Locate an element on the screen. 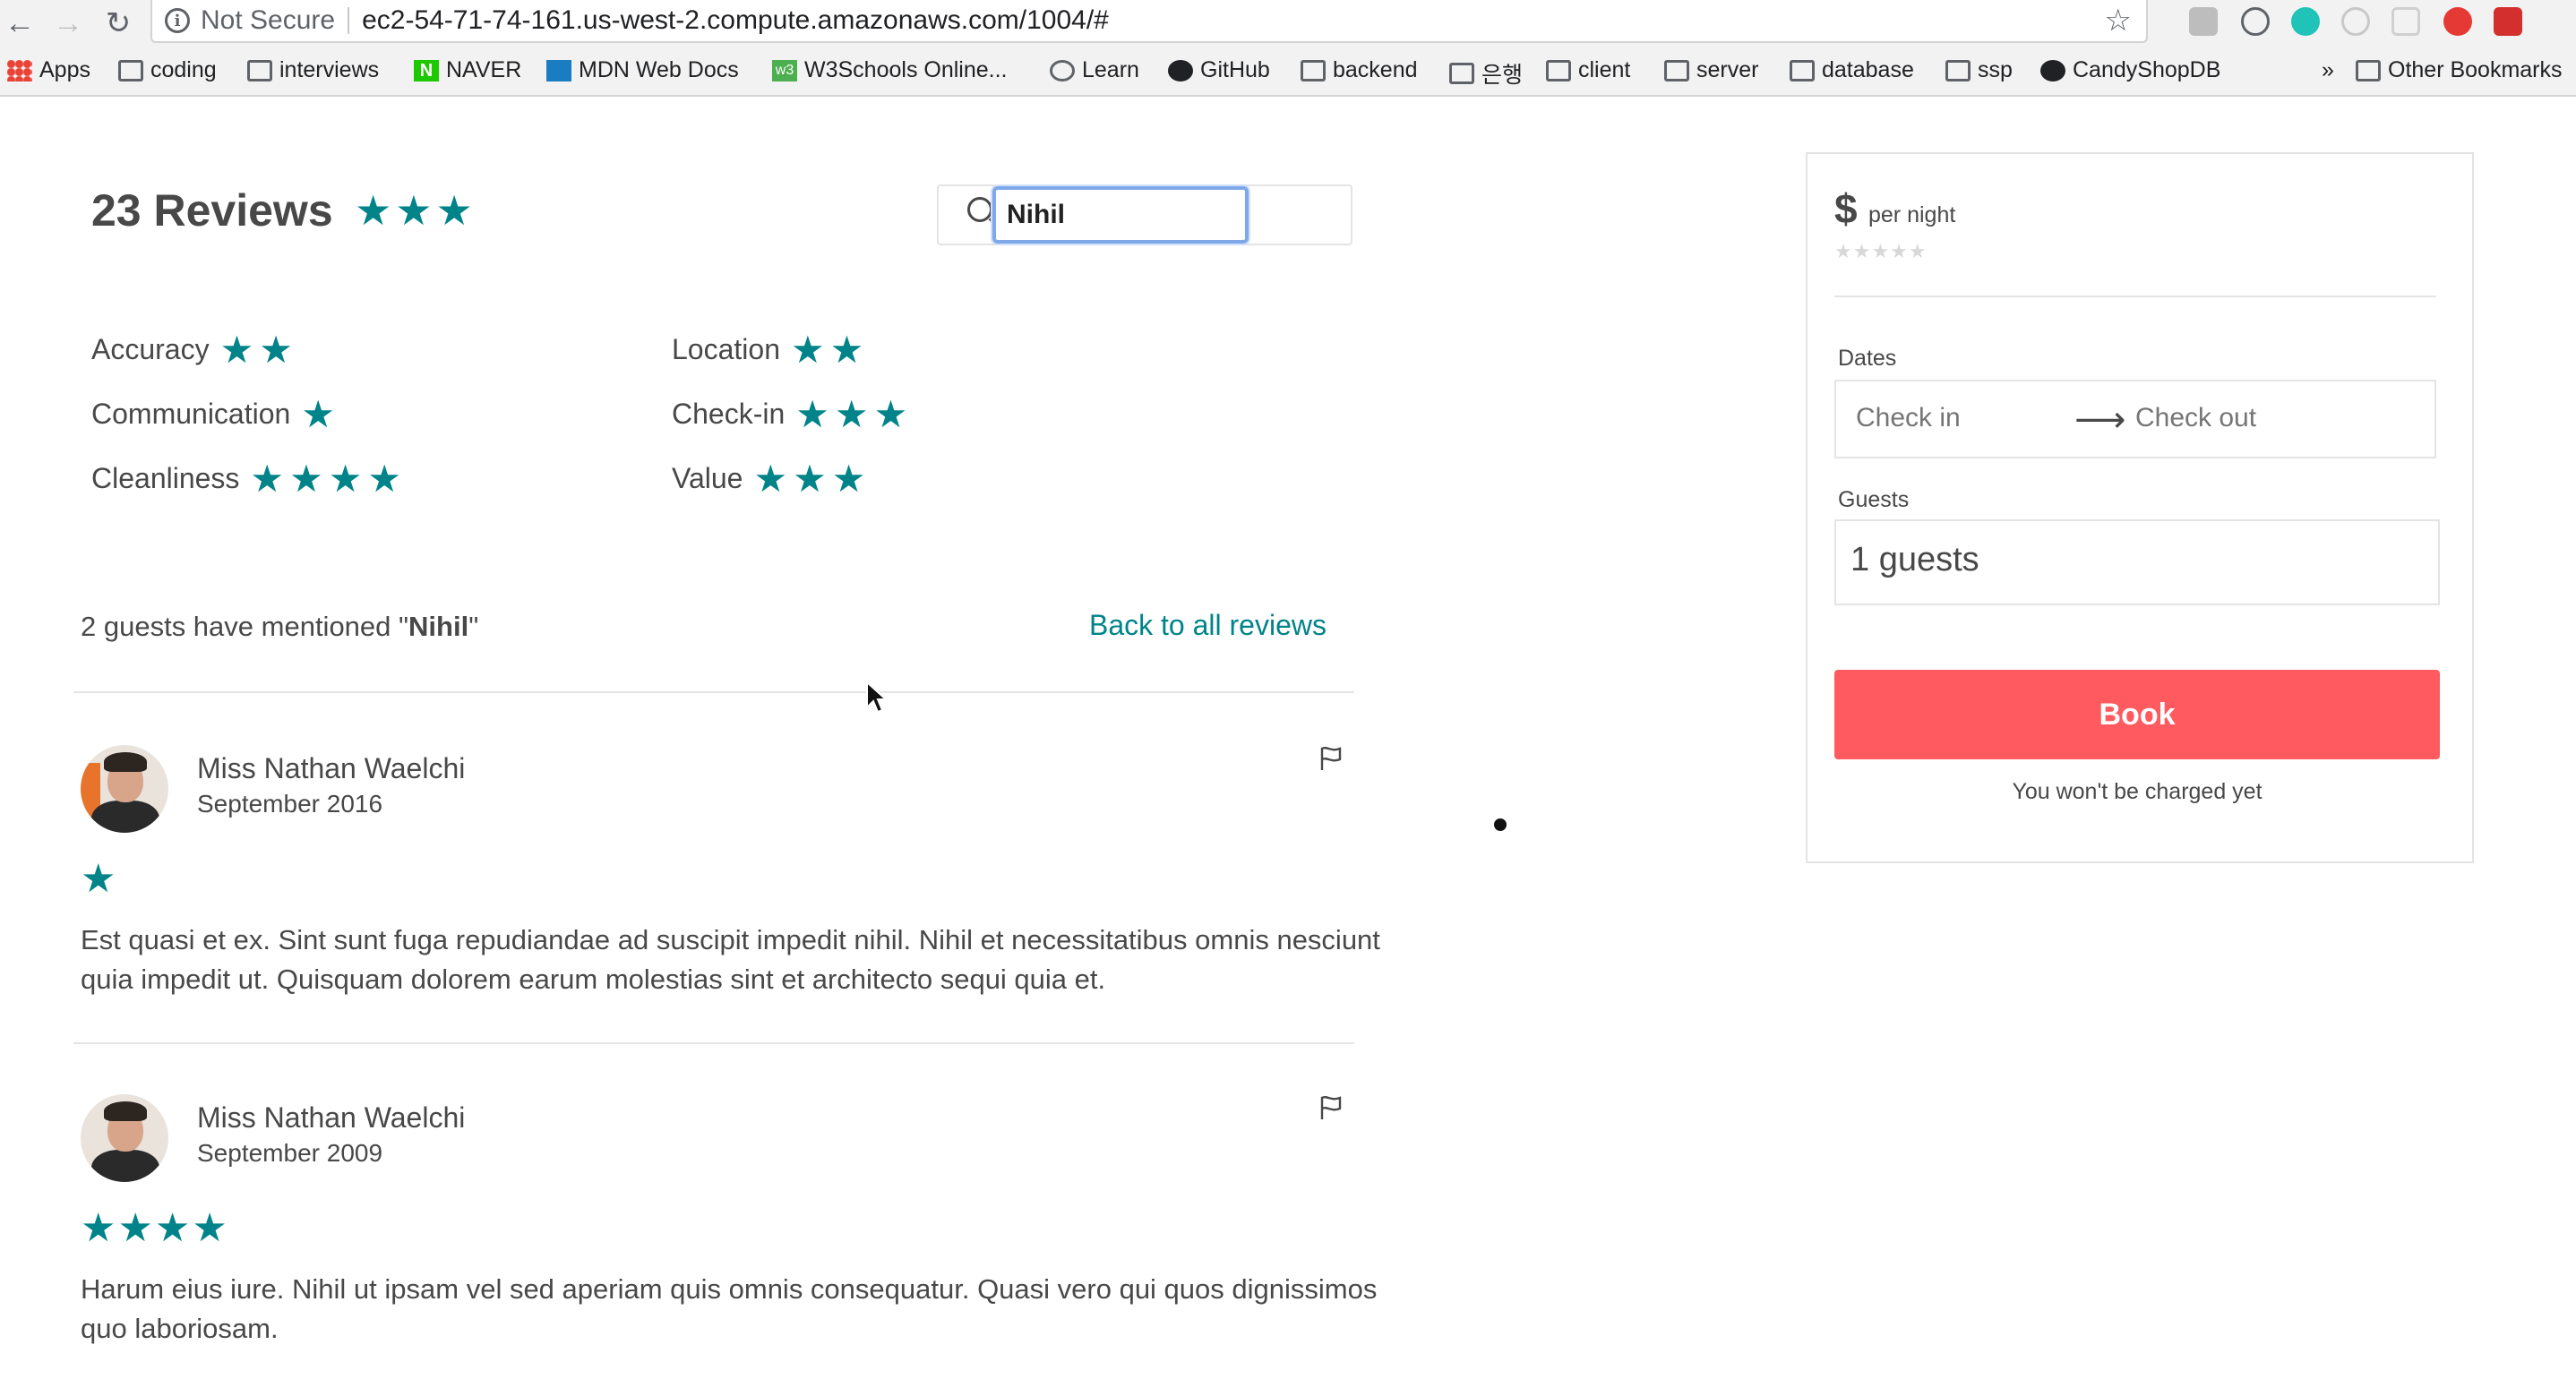  bookmark-coding: coding is located at coordinates (167, 70).